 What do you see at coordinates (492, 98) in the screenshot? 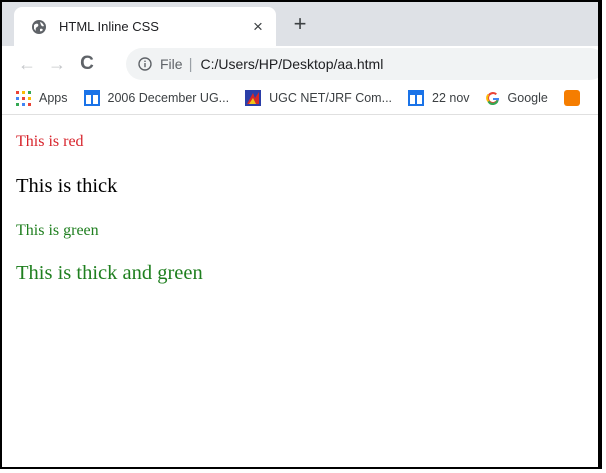
I see `google-icon` at bounding box center [492, 98].